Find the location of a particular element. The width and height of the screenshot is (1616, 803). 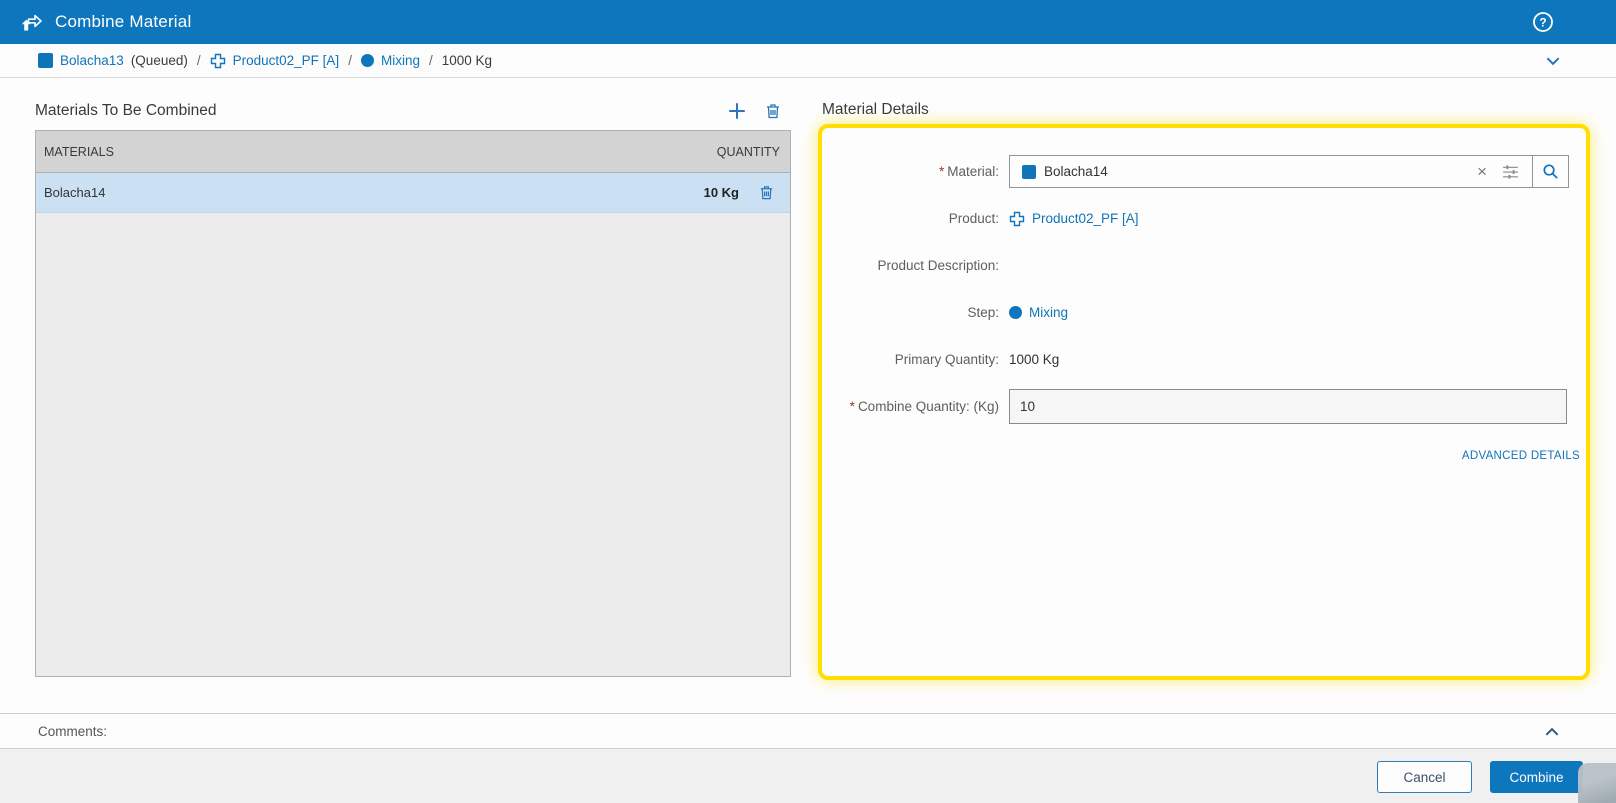

title-bar: Combine Material ? is located at coordinates (808, 22).